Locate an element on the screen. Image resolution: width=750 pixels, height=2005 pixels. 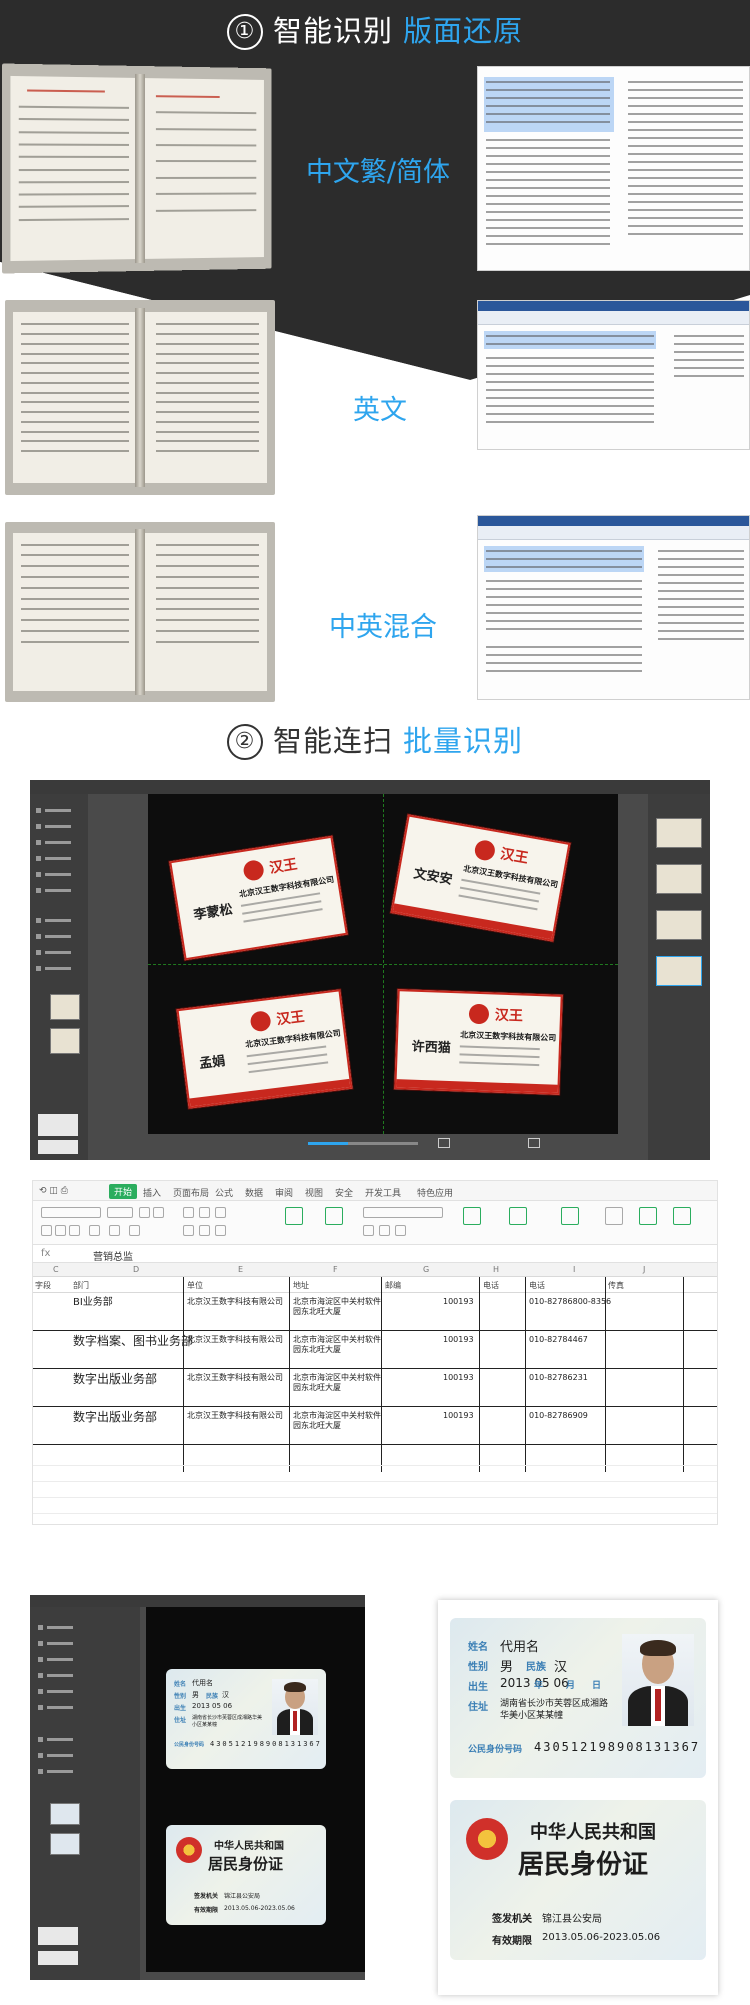
sum-icon is located at coordinates (614, 1216).